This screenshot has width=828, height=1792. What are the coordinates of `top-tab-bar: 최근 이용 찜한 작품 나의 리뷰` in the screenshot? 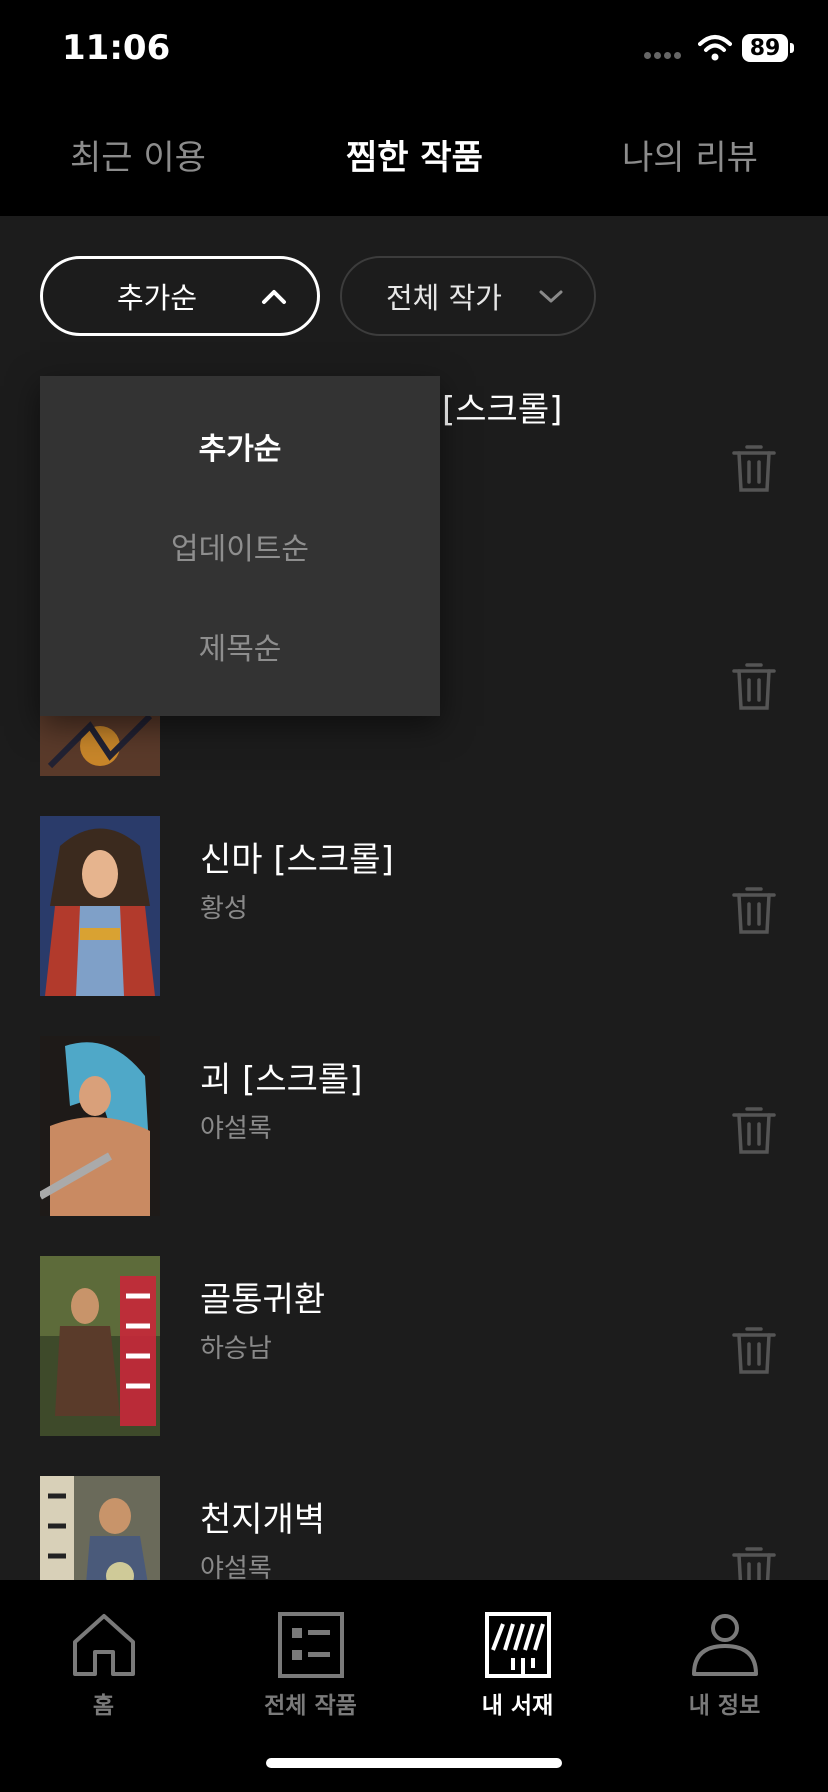 It's located at (414, 158).